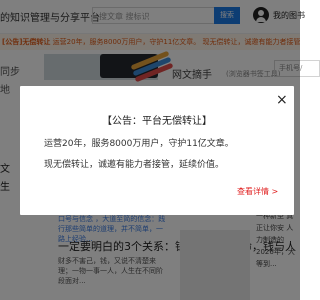 Image resolution: width=320 pixels, height=300 pixels. What do you see at coordinates (134, 165) in the screenshot?
I see `modal-body-line2: 现无偿转让，诚邀有能力者接管，延续价值。` at bounding box center [134, 165].